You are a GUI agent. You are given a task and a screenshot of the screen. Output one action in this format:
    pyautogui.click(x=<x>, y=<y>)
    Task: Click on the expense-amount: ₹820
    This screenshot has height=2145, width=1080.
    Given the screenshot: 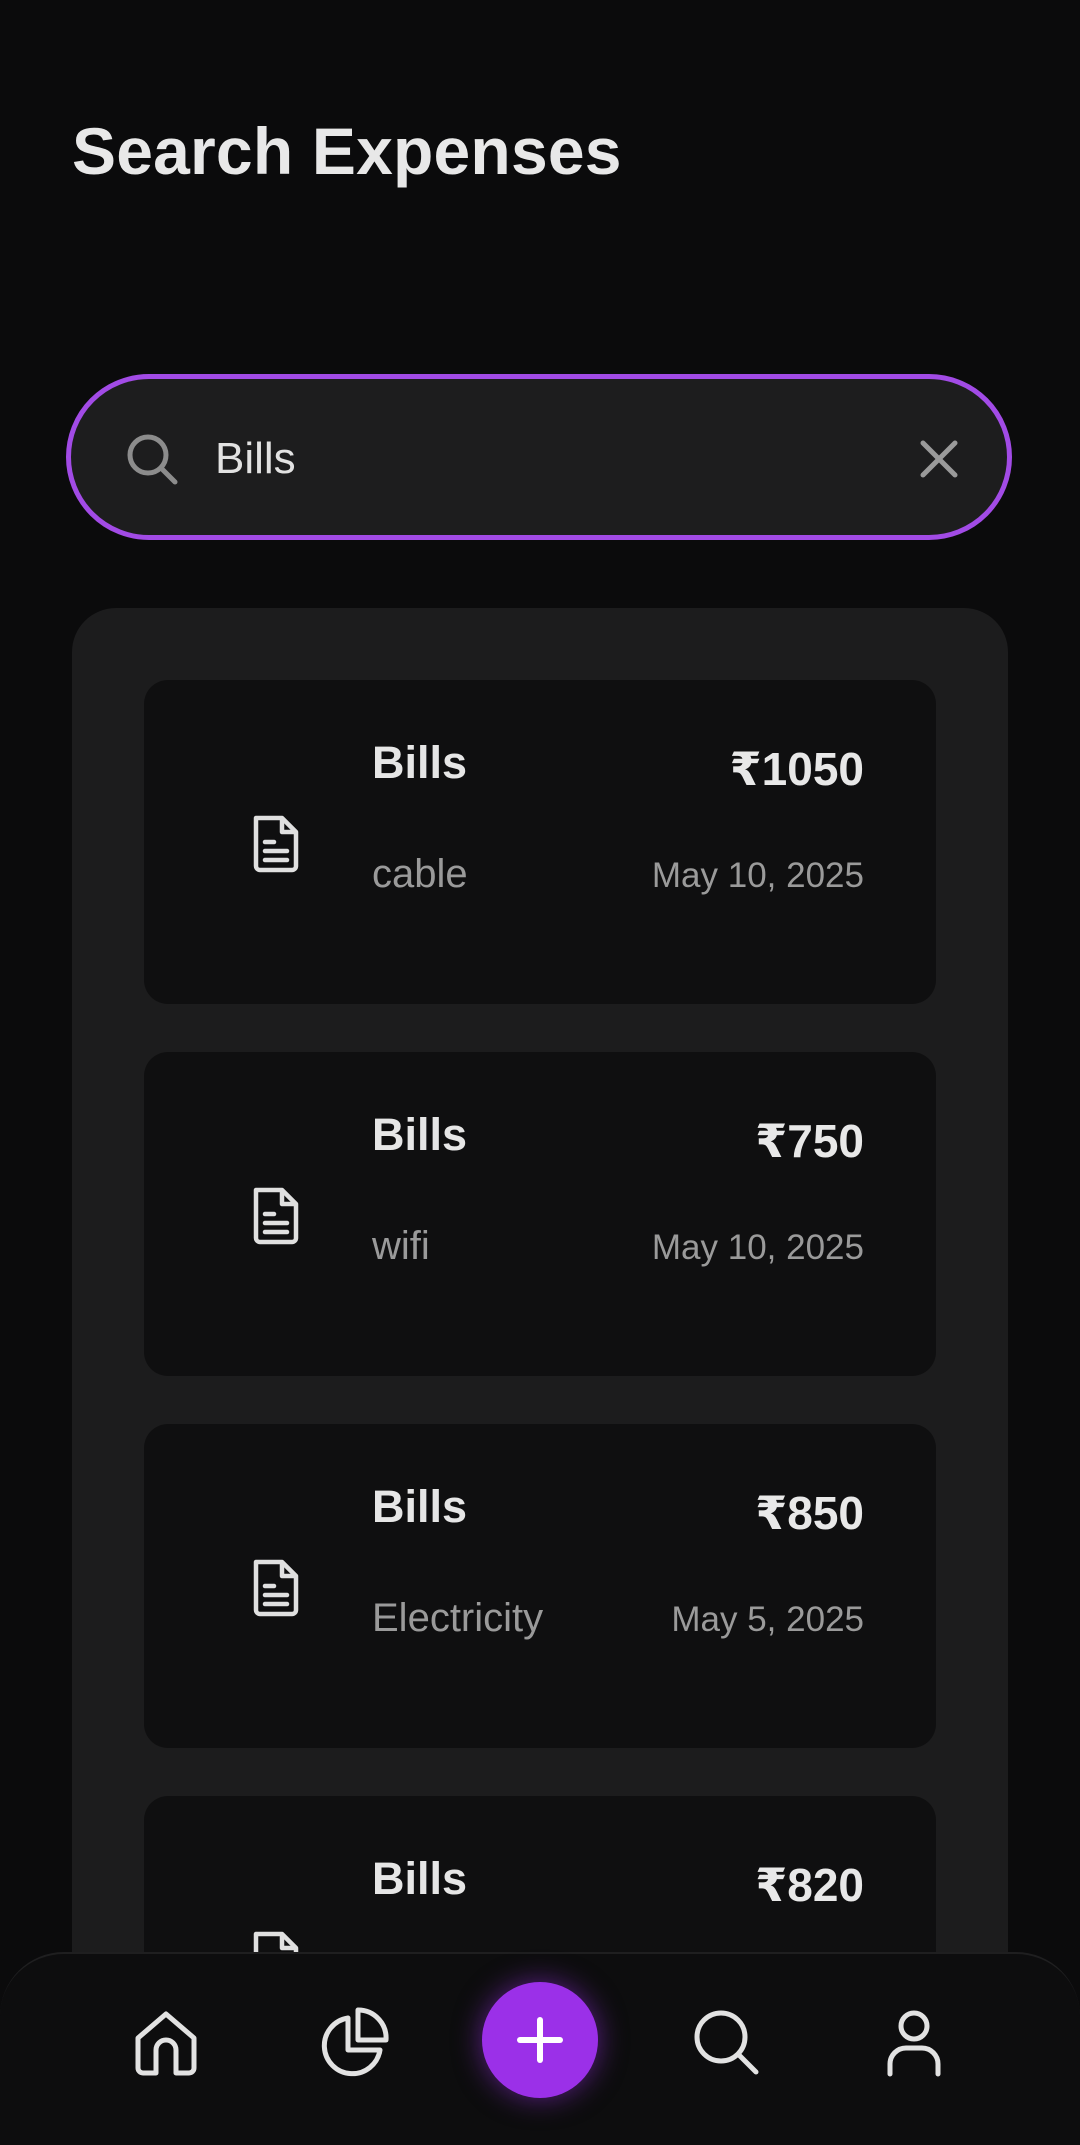 What is the action you would take?
    pyautogui.click(x=809, y=1885)
    